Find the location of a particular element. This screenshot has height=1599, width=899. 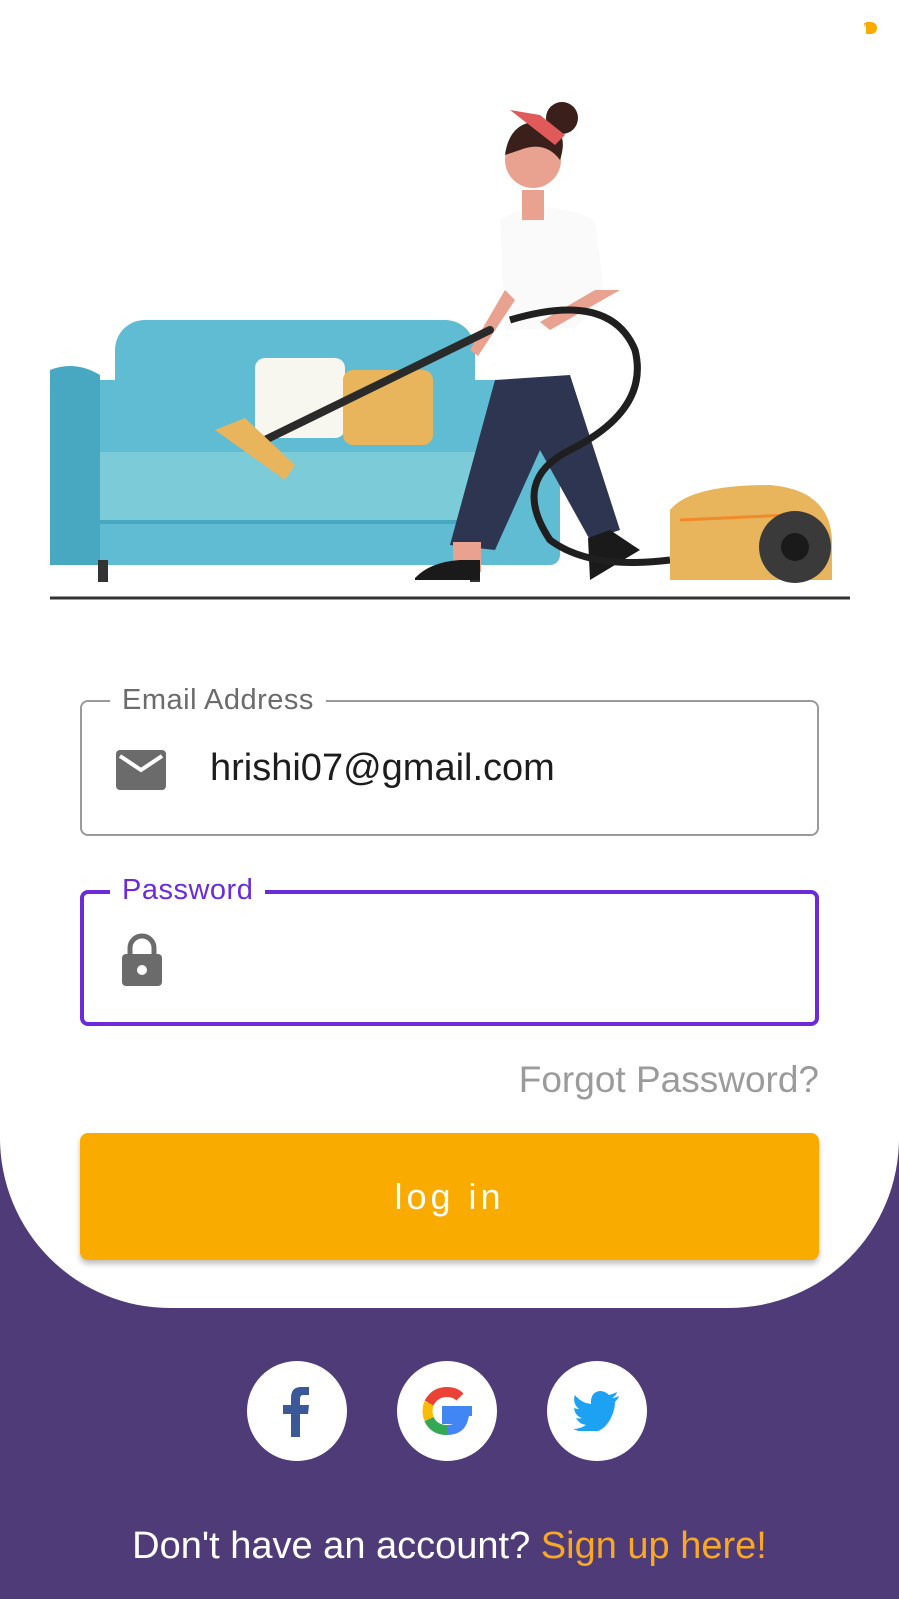

forgot-password-link: Forgot Password? is located at coordinates (669, 1080).